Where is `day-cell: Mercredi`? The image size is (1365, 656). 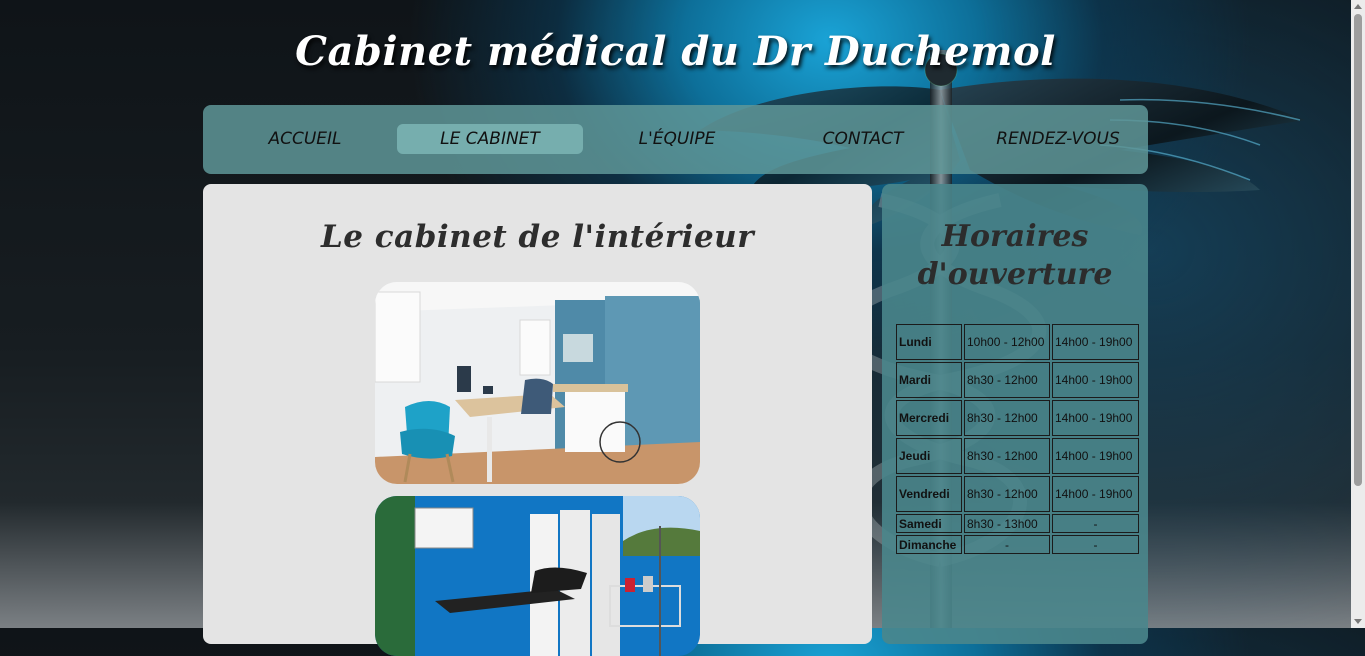
day-cell: Mercredi is located at coordinates (929, 418).